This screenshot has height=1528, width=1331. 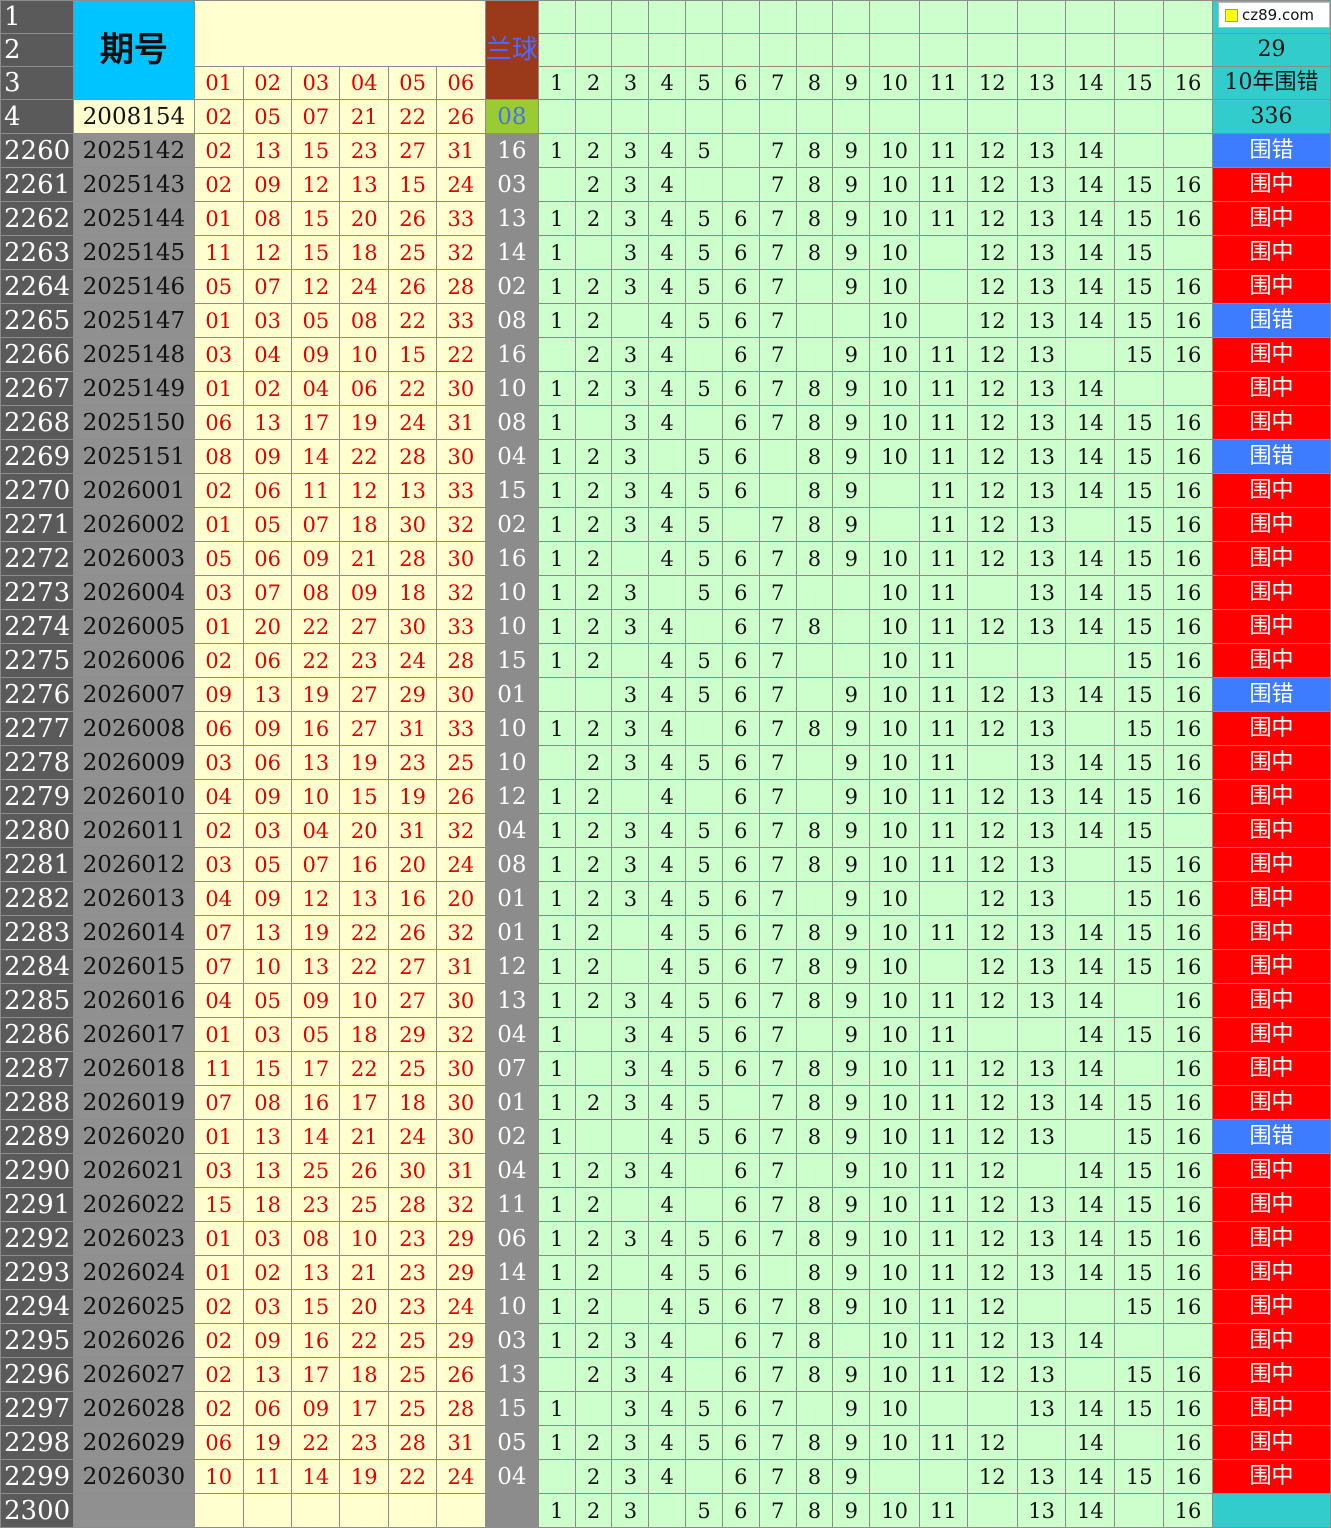 I want to click on red-ball: 09, so click(x=316, y=558).